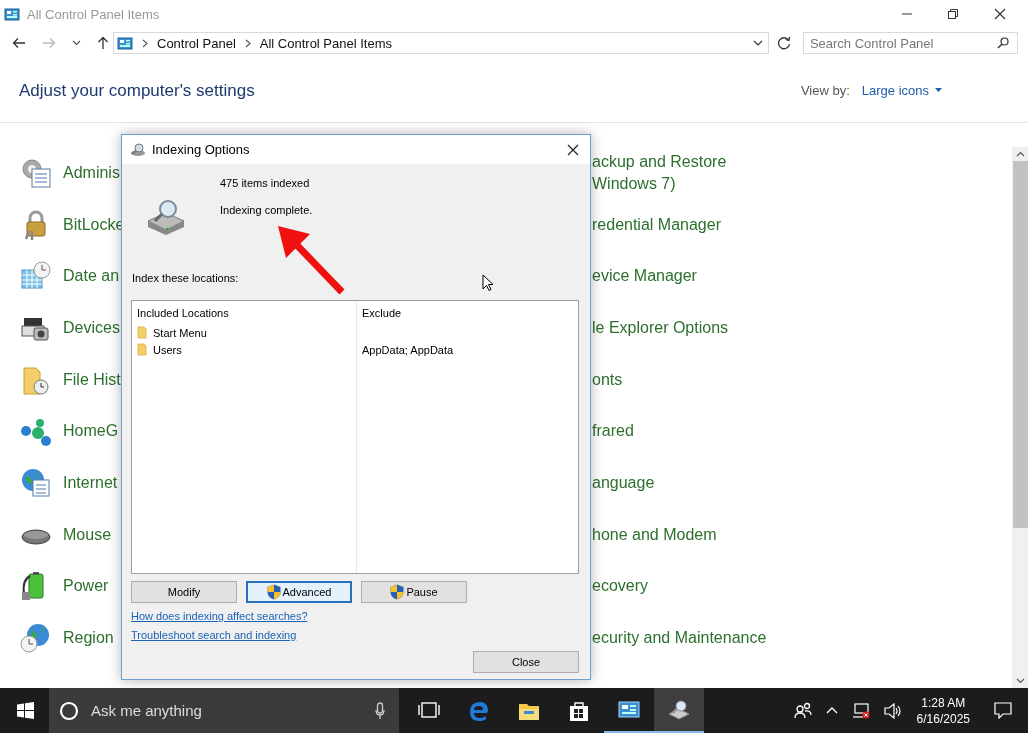 The image size is (1028, 733). Describe the element at coordinates (802, 710) in the screenshot. I see `people-icon` at that location.